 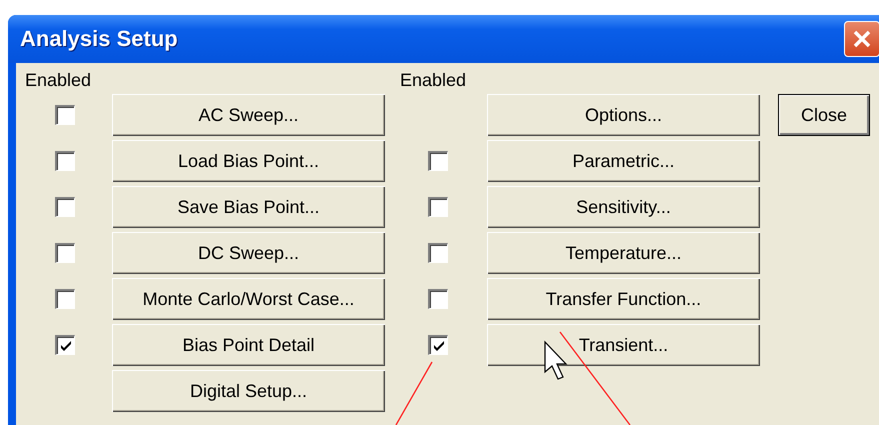 What do you see at coordinates (414, 393) in the screenshot?
I see `leader-line` at bounding box center [414, 393].